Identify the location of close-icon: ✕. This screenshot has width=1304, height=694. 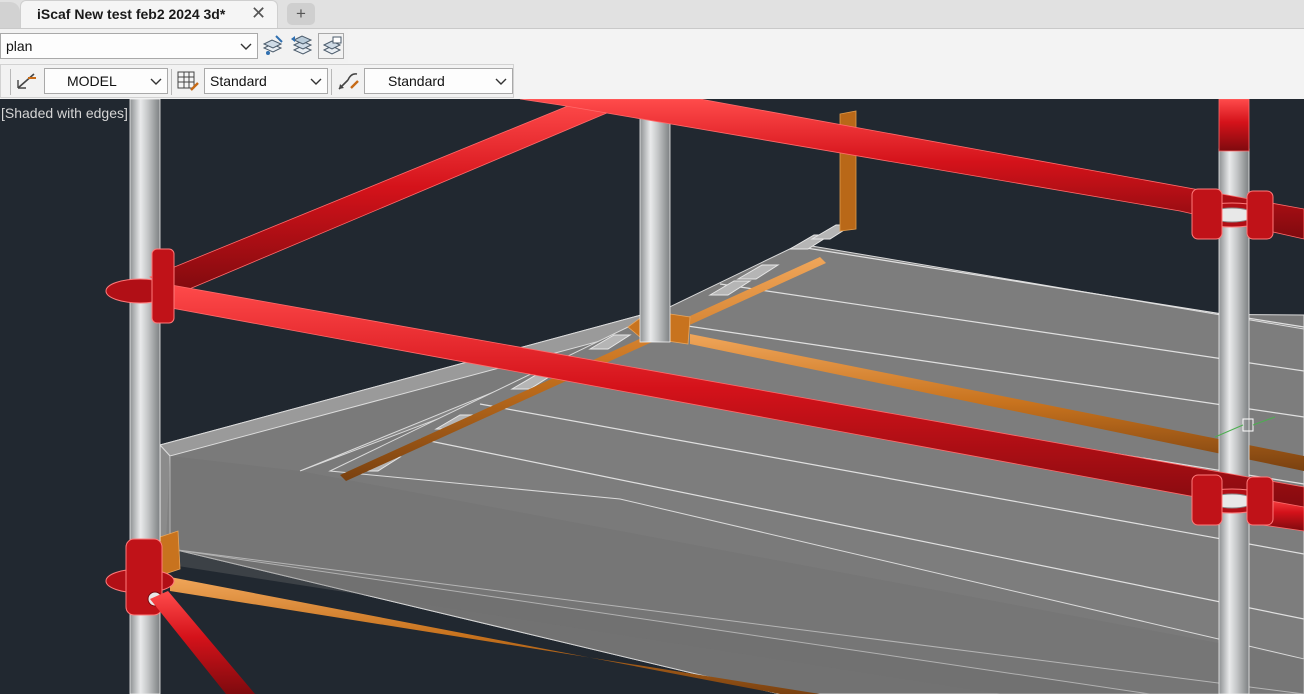
(258, 13).